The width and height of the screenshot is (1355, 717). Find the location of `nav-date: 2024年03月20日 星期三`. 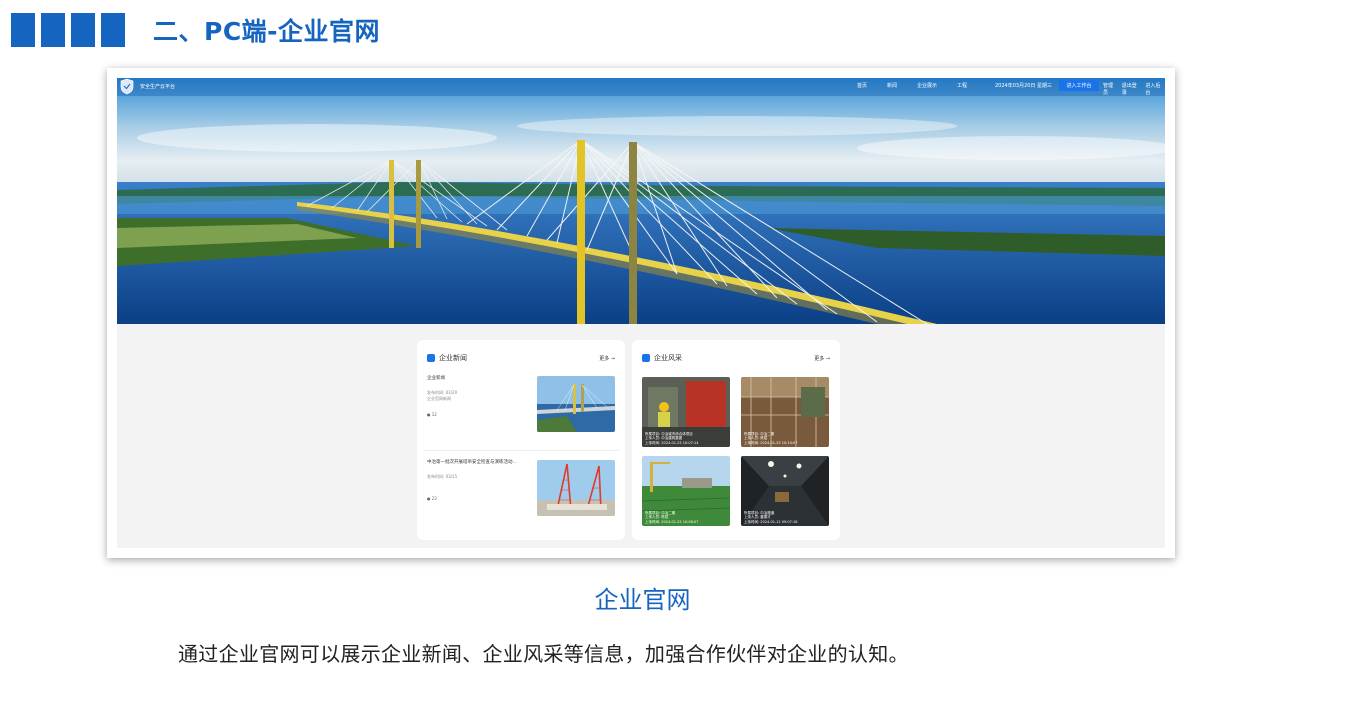

nav-date: 2024年03月20日 星期三 is located at coordinates (1024, 86).